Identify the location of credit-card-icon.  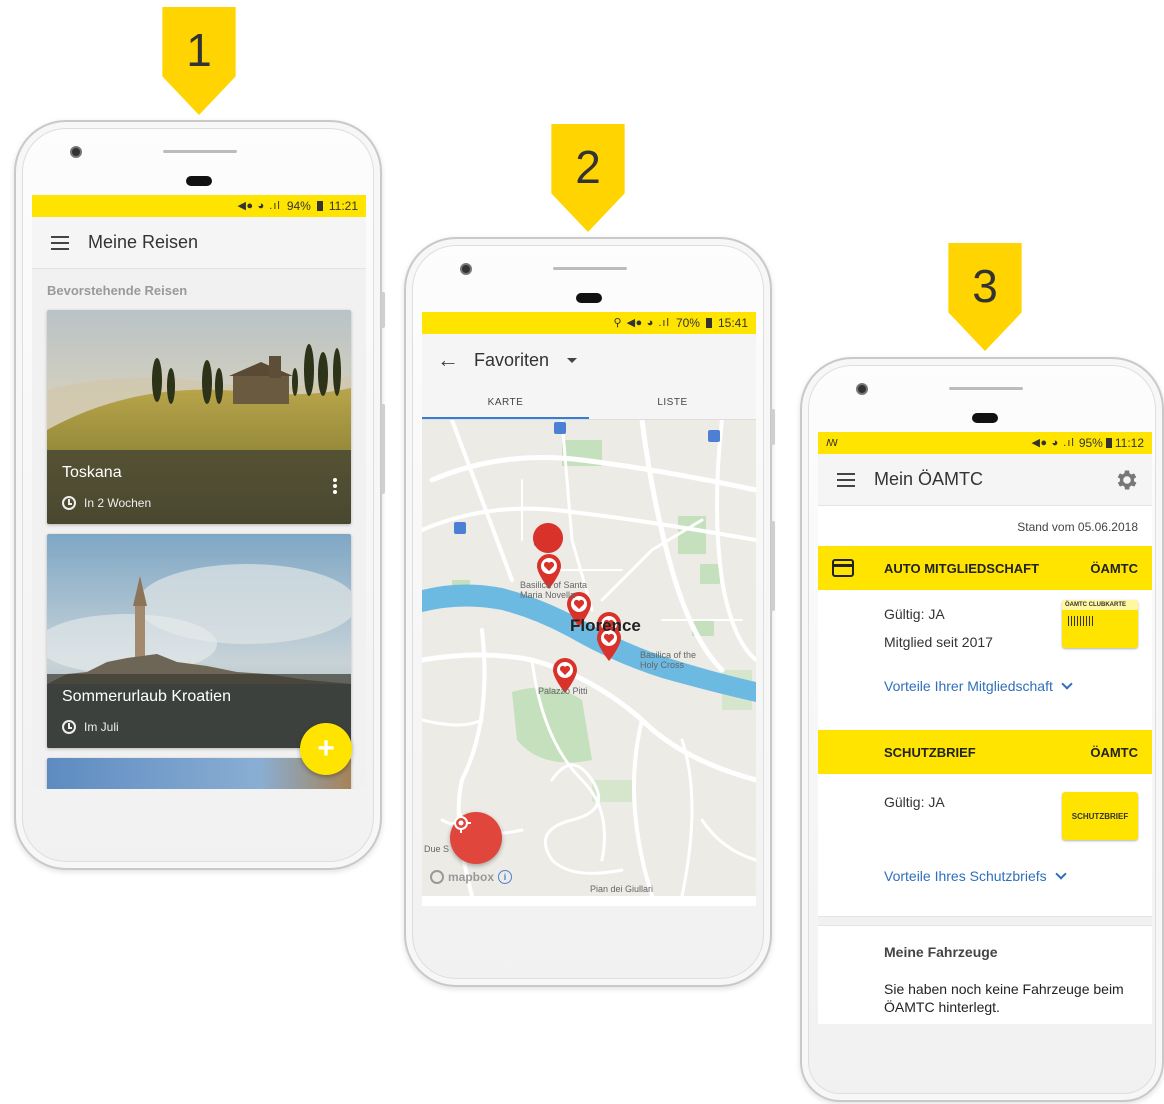
(858, 568).